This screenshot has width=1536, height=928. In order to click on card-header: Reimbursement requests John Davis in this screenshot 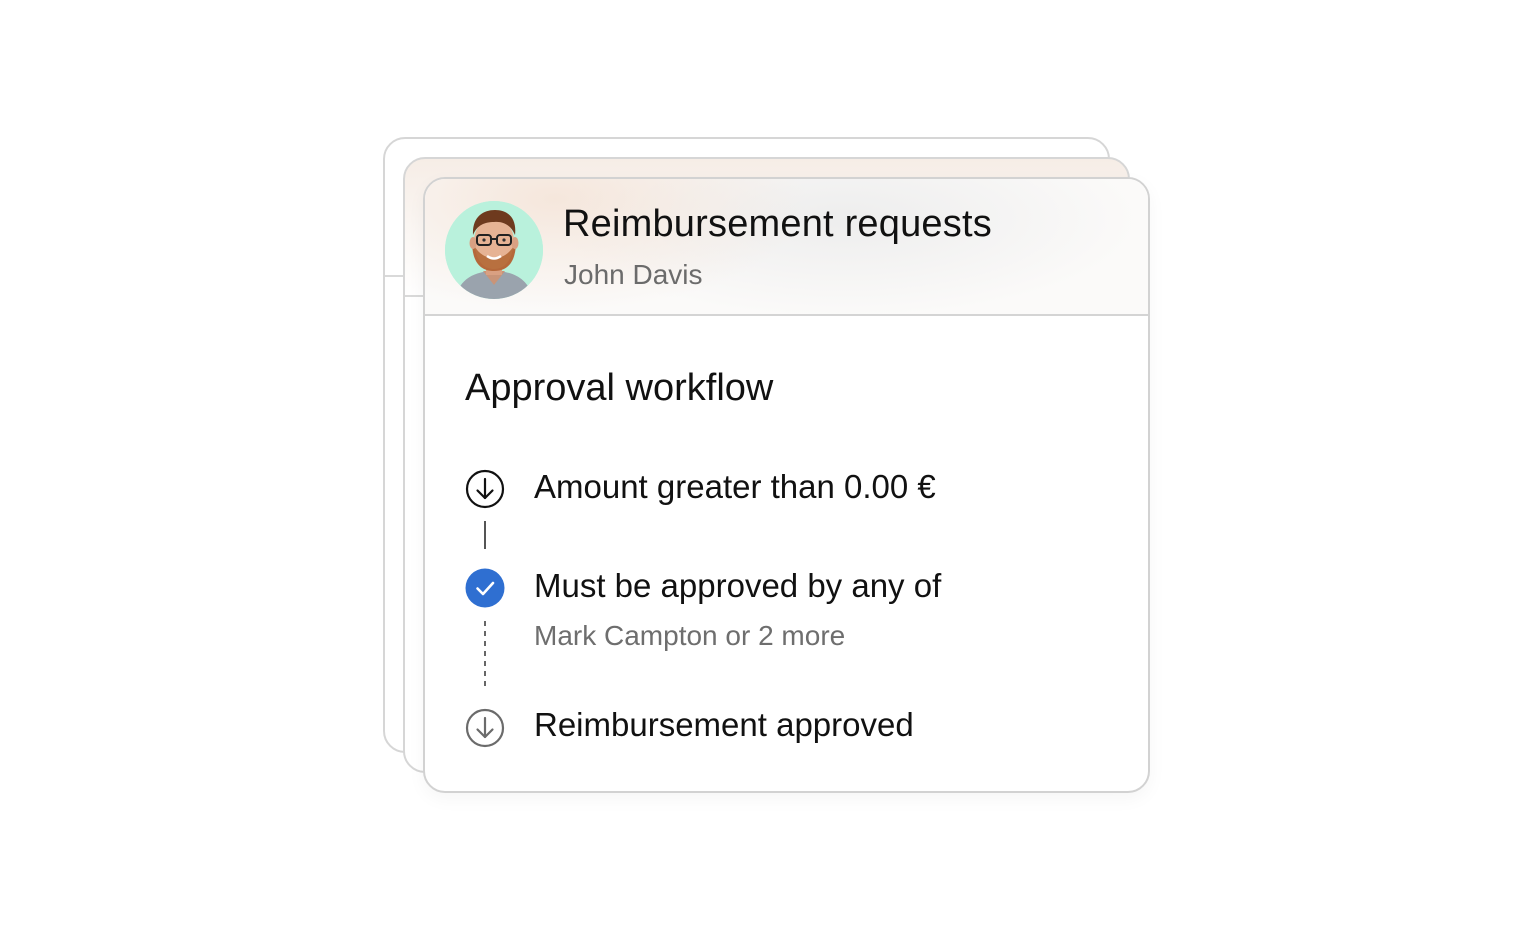, I will do `click(786, 247)`.